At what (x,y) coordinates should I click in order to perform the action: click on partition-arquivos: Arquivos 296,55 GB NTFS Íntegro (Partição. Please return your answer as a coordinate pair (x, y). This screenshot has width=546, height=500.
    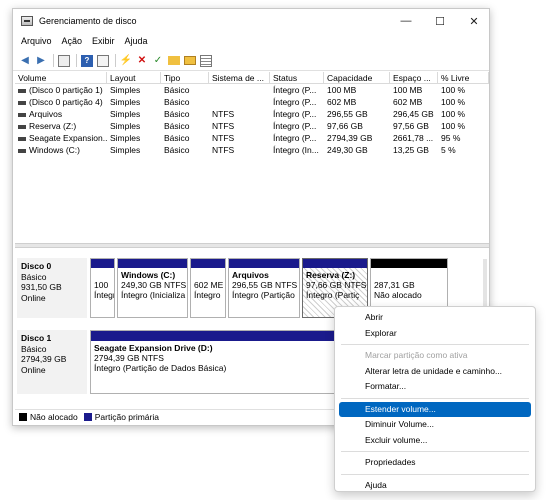
    Looking at the image, I should click on (264, 288).